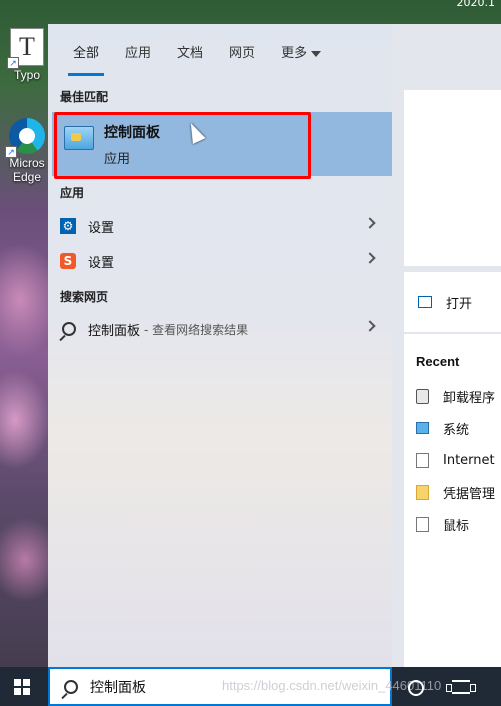  What do you see at coordinates (455, 396) in the screenshot?
I see `recent-item: 卸载程序` at bounding box center [455, 396].